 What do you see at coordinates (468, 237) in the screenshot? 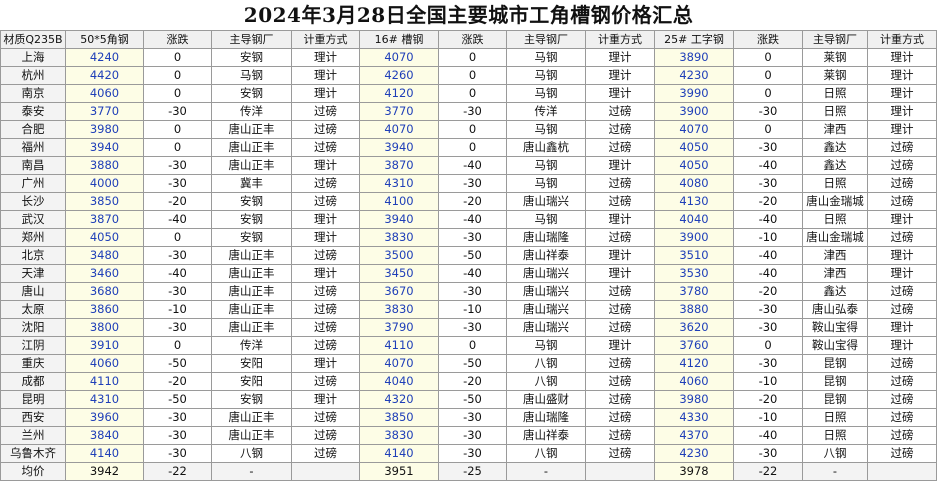
I see `table-row: 郑州 4050 0 安钢 理计 3830 -30 唐山瑞隆 过磅 3900 -10 唐山金瑞城 过磅` at bounding box center [468, 237].